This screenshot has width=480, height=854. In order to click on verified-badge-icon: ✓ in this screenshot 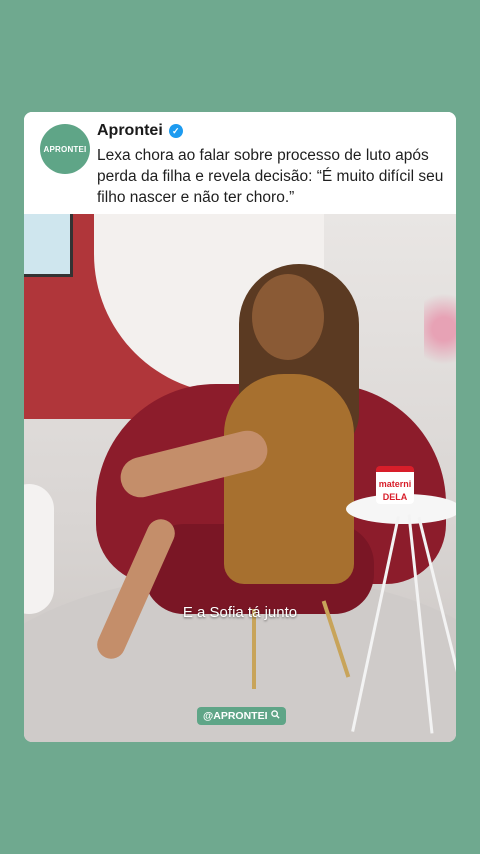, I will do `click(175, 131)`.